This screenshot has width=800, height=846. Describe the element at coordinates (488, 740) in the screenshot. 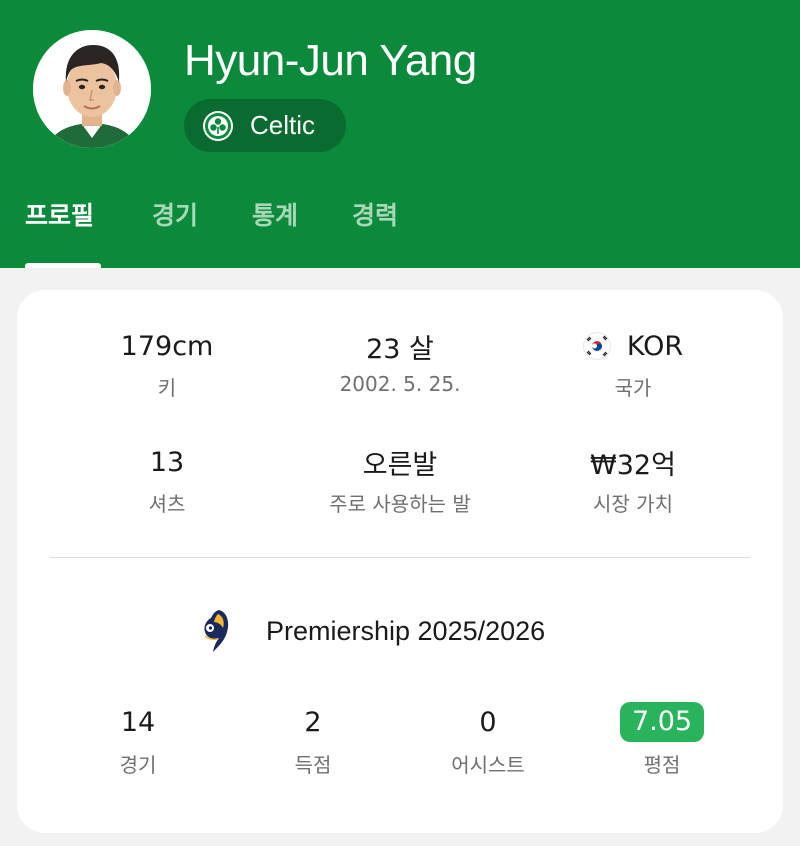

I see `season-stat-assists: 0 어시스트` at that location.